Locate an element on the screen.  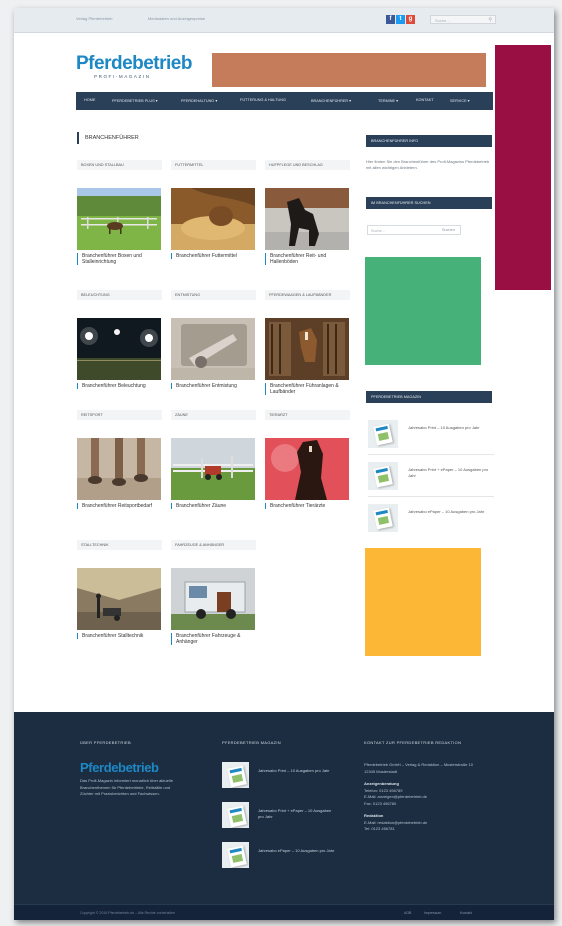
category-caption: Branchenführer Führanlagen & Laufbänder is located at coordinates (305, 389).